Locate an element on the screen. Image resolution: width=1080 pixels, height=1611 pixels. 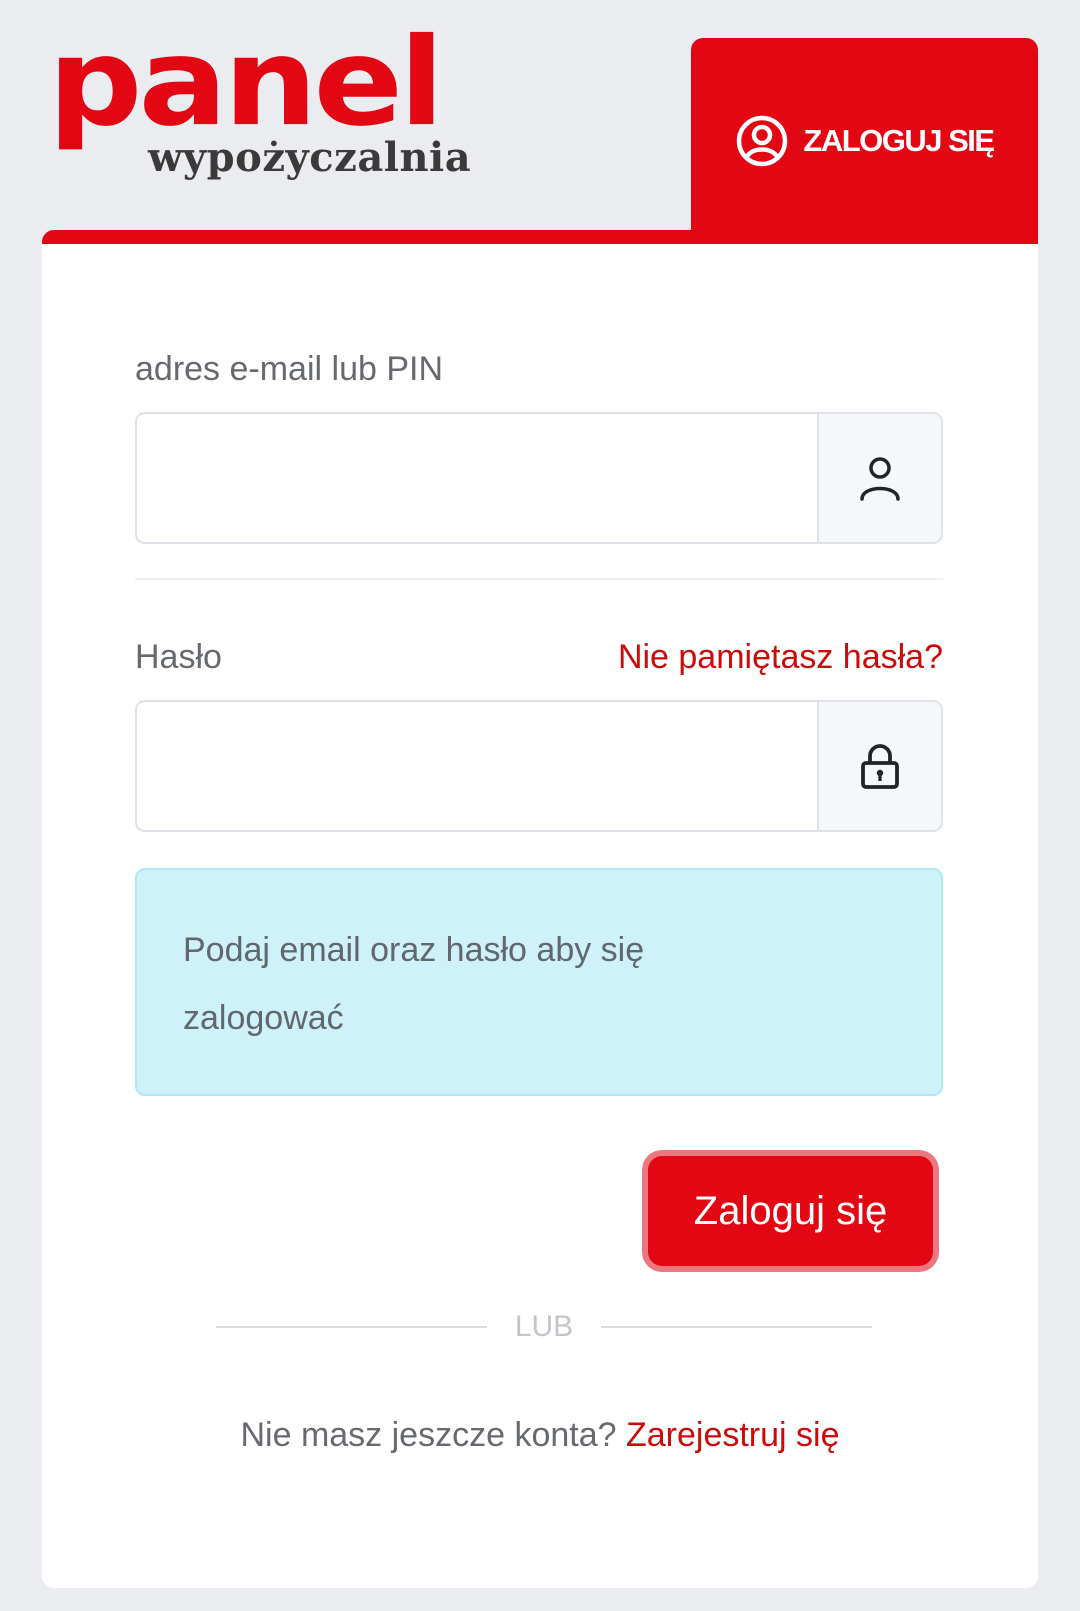
email-input-group is located at coordinates (539, 478).